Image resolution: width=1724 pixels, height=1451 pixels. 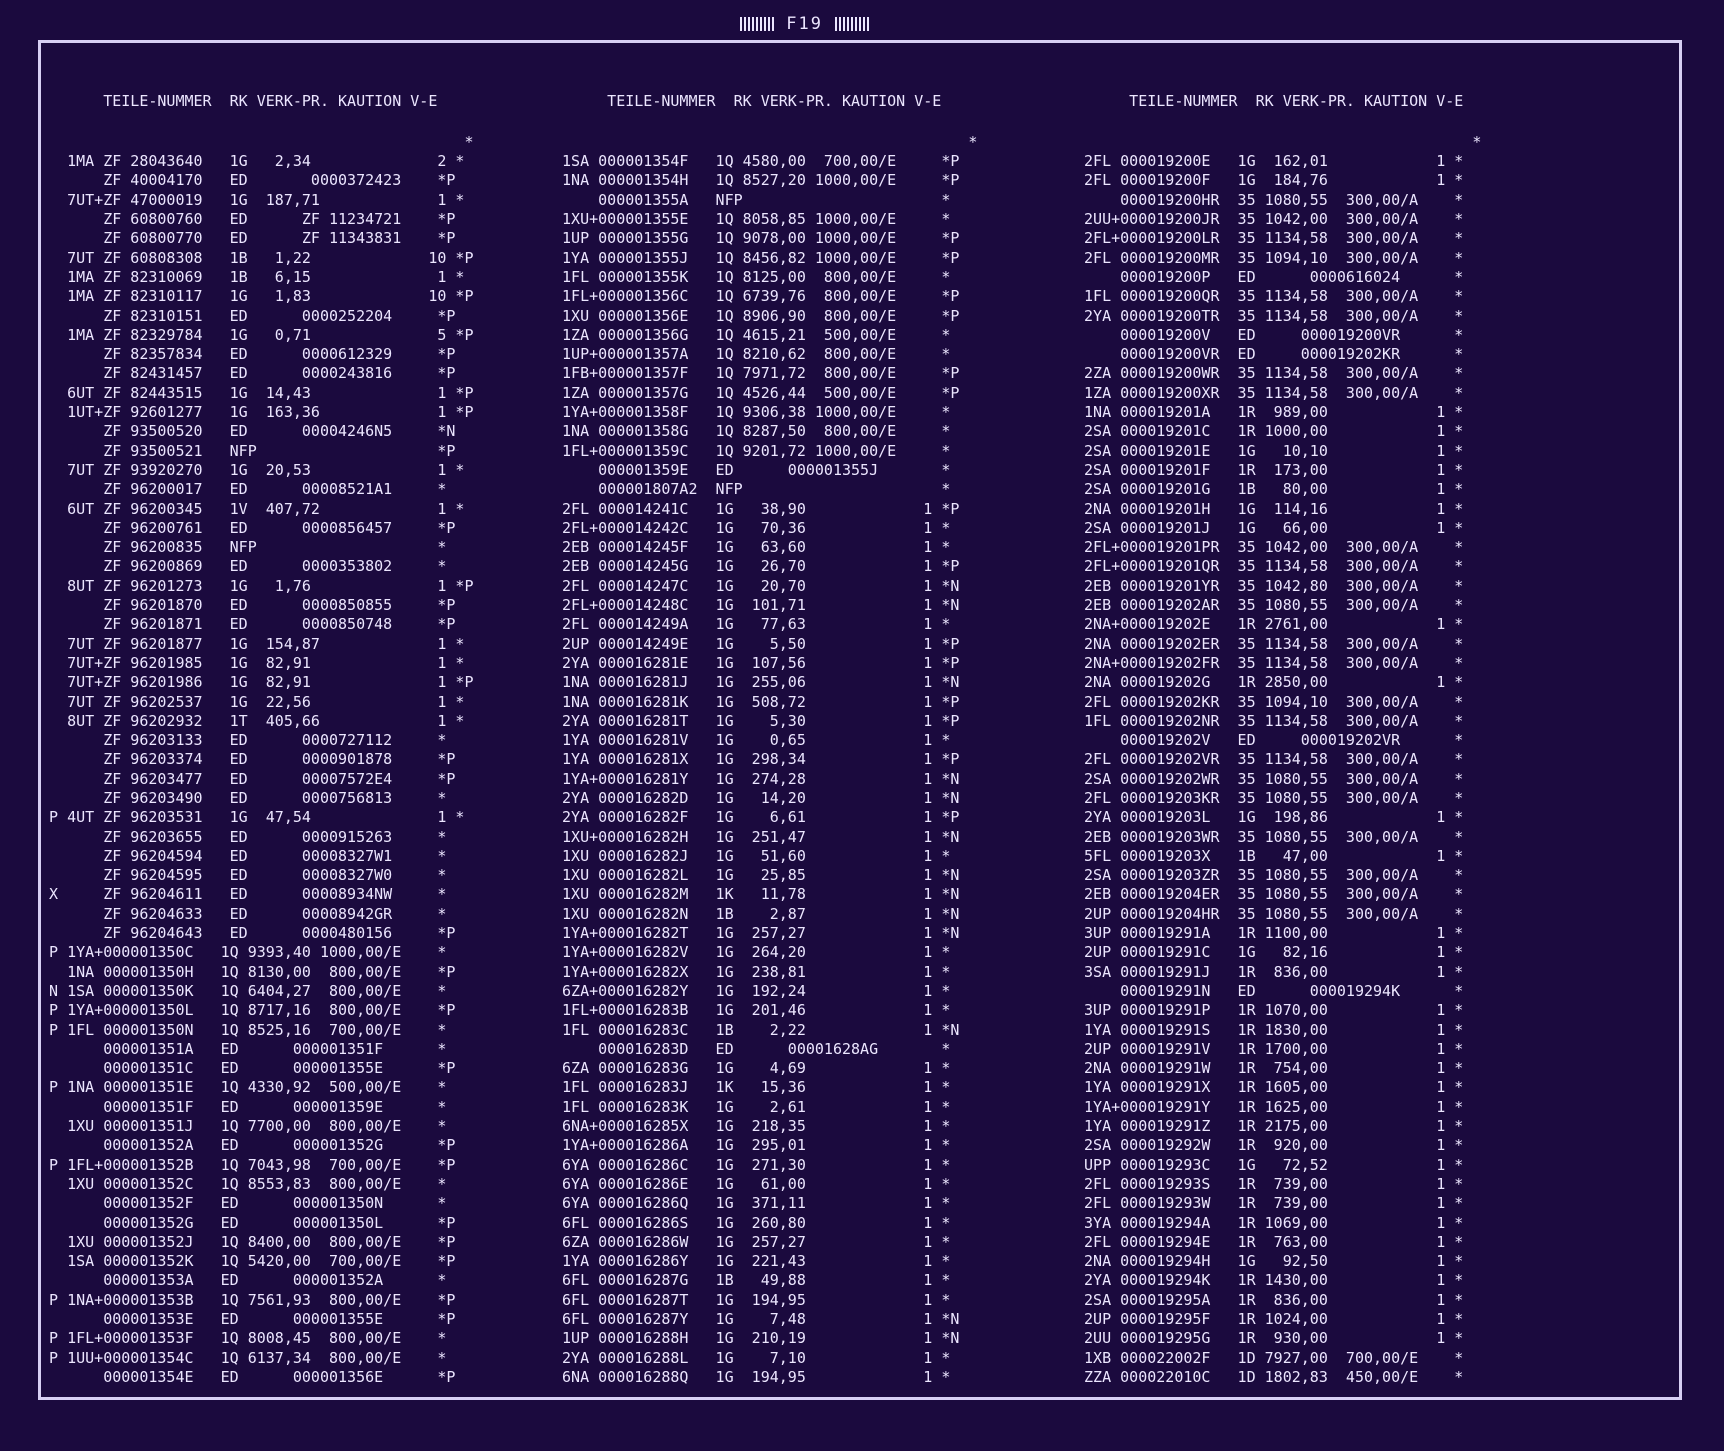 I want to click on list-item: 2NA 000019201H 1G 114,16 1 *, so click(x=1269, y=508).